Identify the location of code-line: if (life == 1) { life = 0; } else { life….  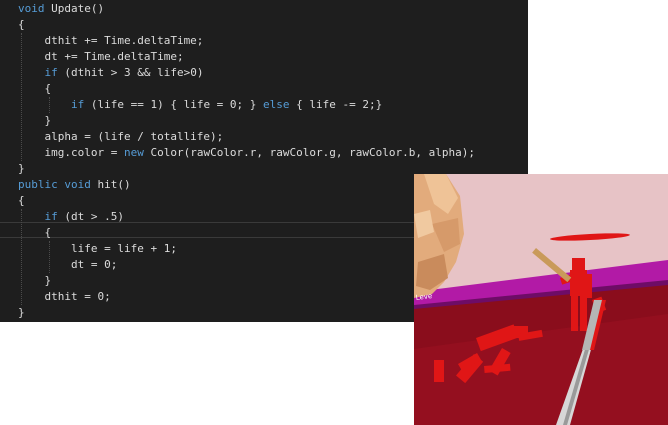
(264, 105).